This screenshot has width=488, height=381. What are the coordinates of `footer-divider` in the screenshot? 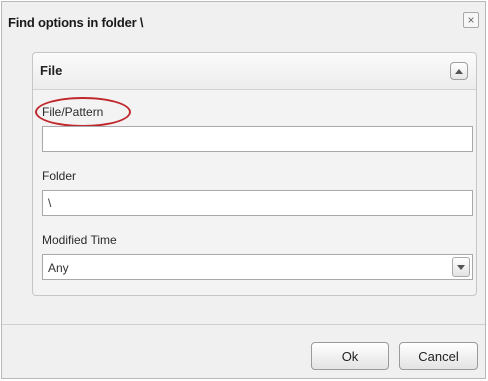 It's located at (243, 324).